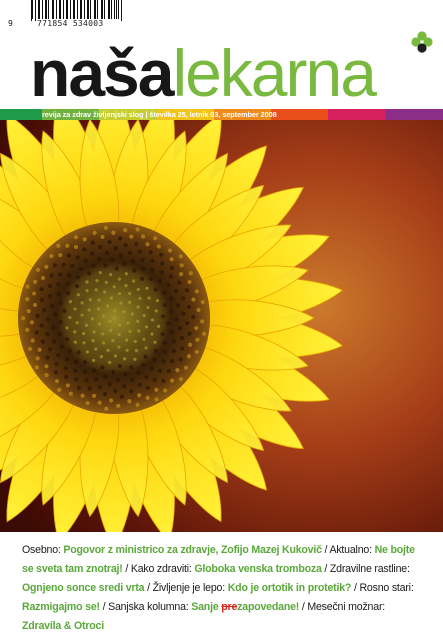 The height and width of the screenshot is (640, 443). What do you see at coordinates (268, 607) in the screenshot?
I see `article-title-sanje-b: zapovedane!` at bounding box center [268, 607].